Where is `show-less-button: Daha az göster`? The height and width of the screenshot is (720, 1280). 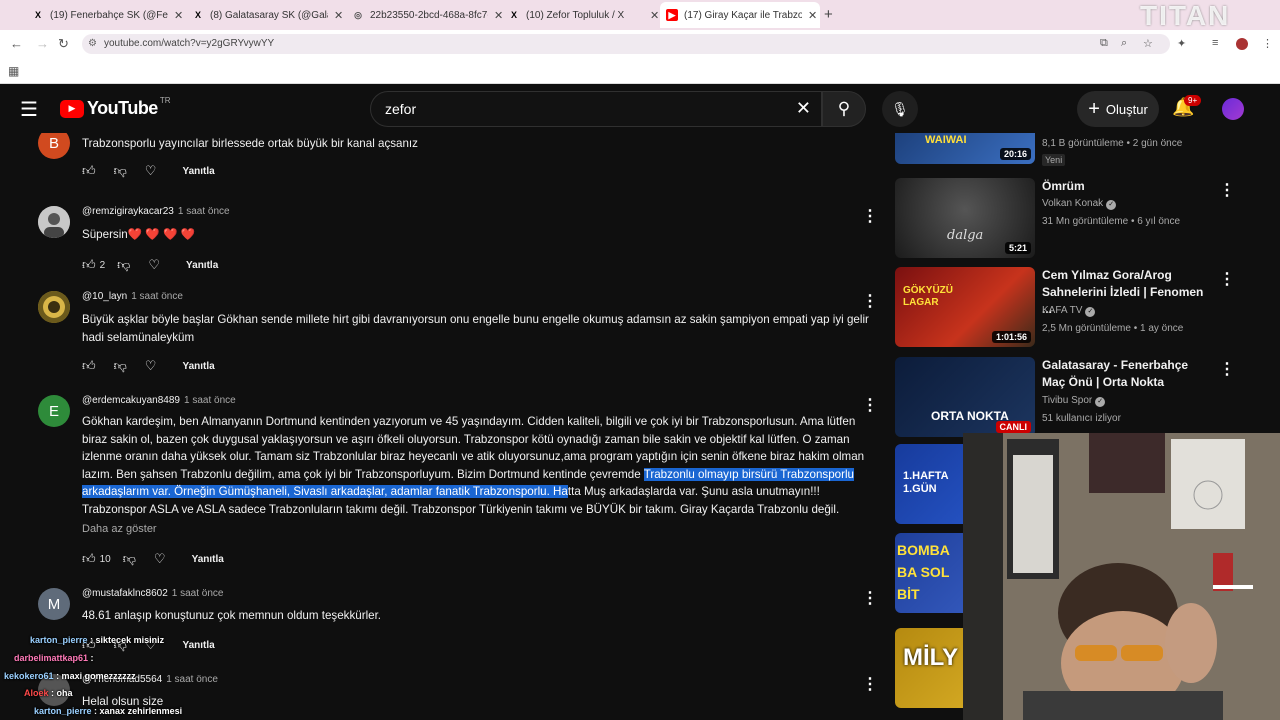
show-less-button: Daha az göster is located at coordinates (119, 529).